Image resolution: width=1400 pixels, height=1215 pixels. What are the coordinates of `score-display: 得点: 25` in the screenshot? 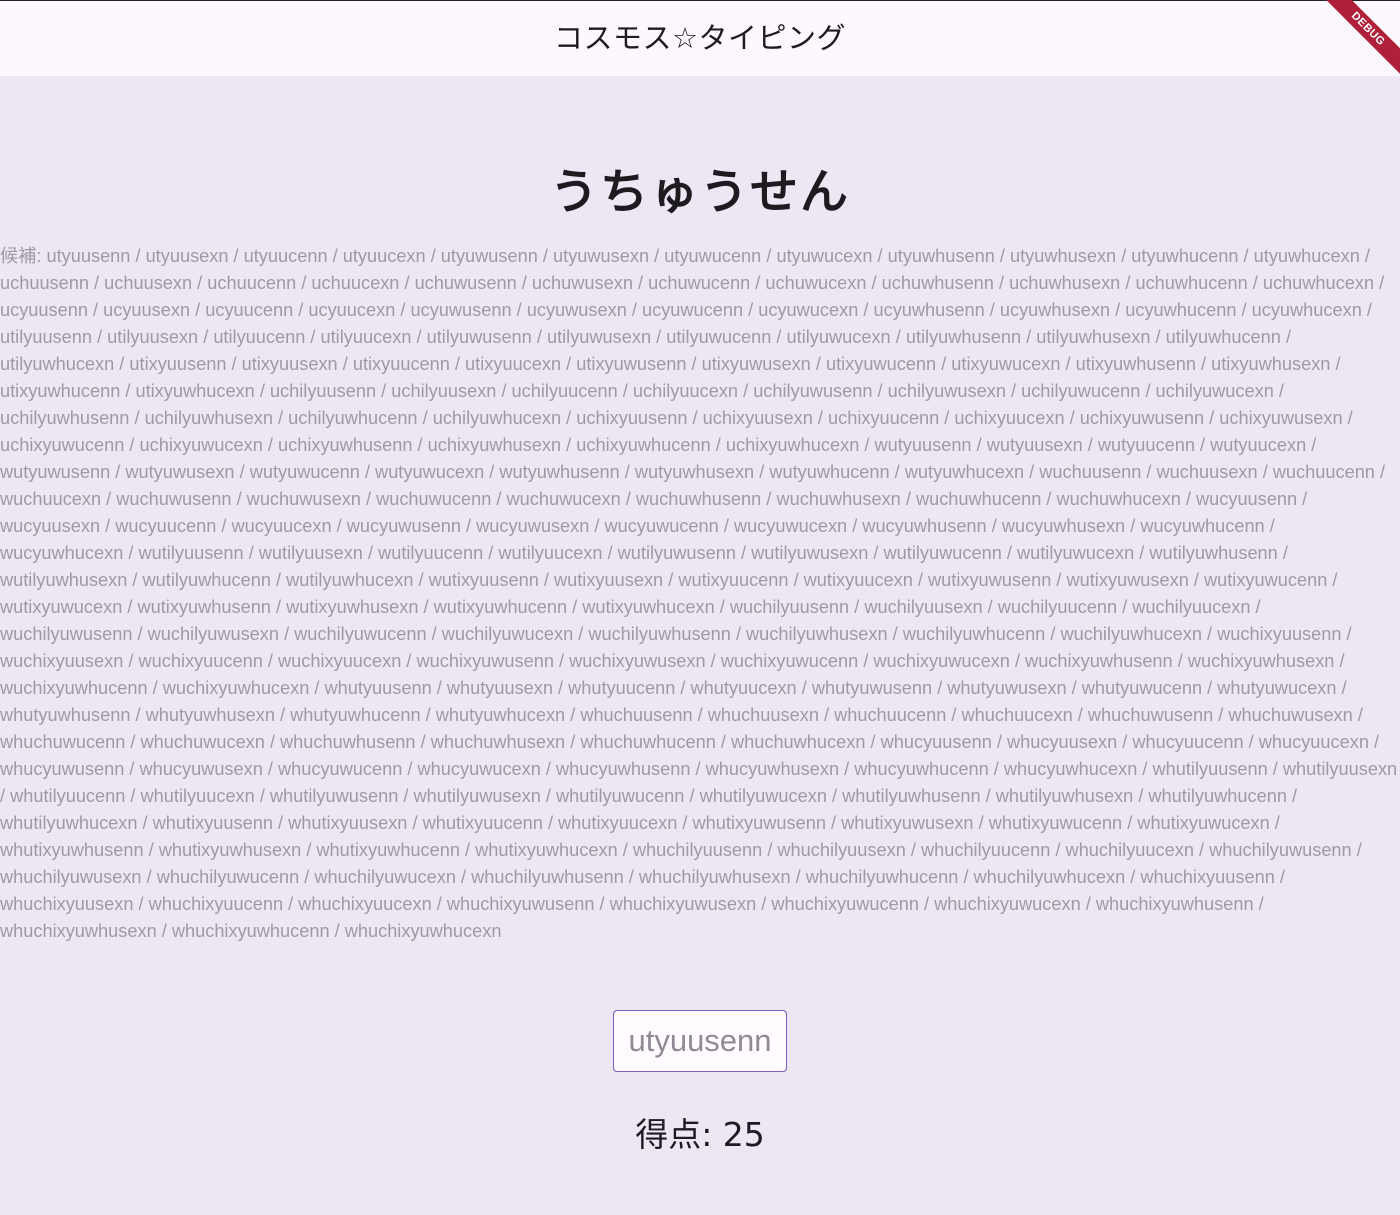 It's located at (700, 1134).